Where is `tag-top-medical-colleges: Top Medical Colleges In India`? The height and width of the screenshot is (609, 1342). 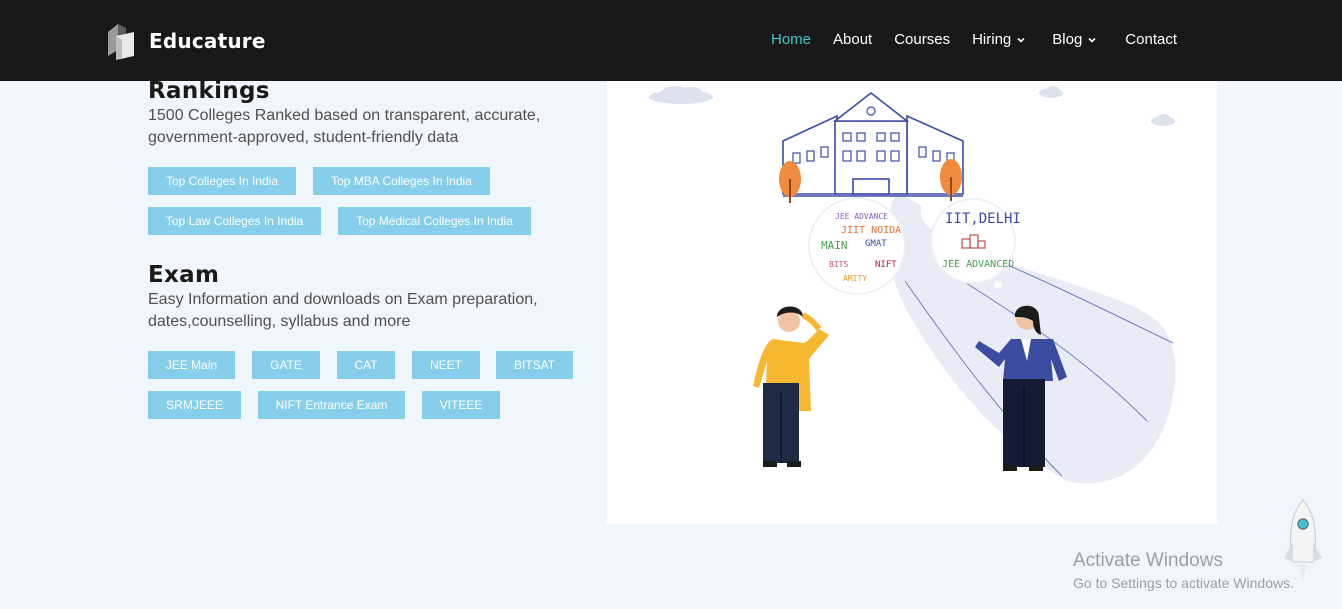
tag-top-medical-colleges: Top Medical Colleges In India is located at coordinates (434, 221).